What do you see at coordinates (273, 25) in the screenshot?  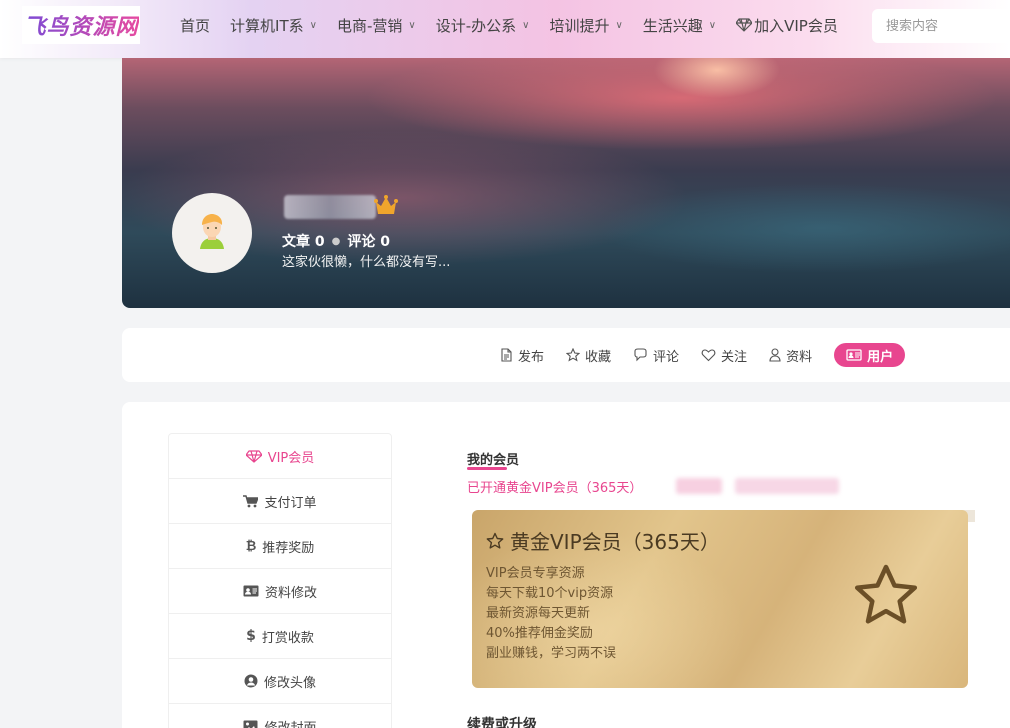 I see `nav-item-computer-it: 计算机IT系 ∨` at bounding box center [273, 25].